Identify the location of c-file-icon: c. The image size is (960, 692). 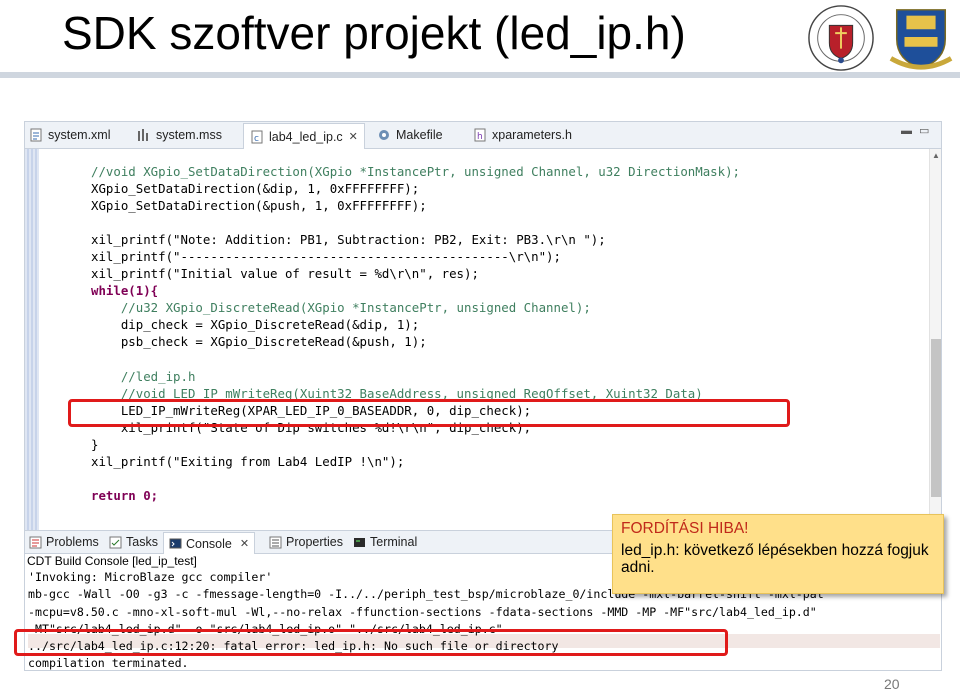
(257, 137).